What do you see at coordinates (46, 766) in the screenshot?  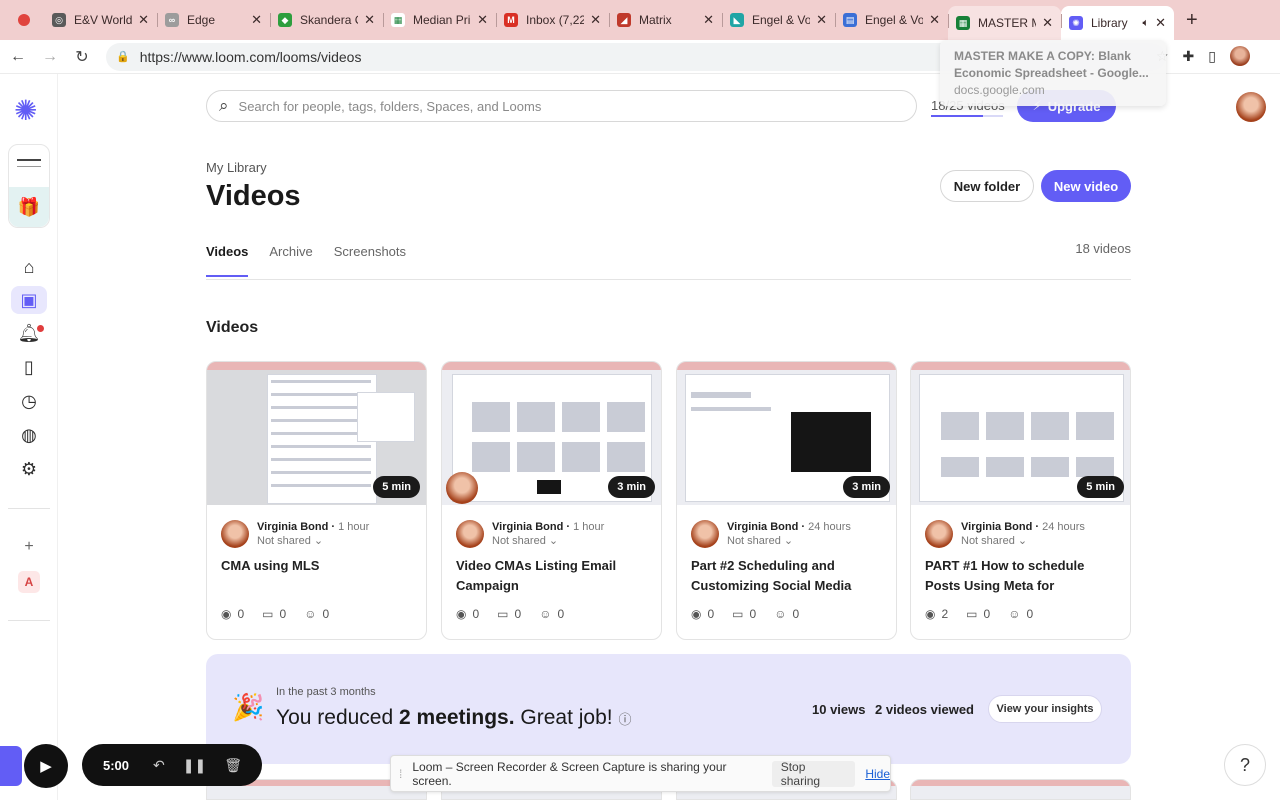 I see `camera-icon: ▶︎` at bounding box center [46, 766].